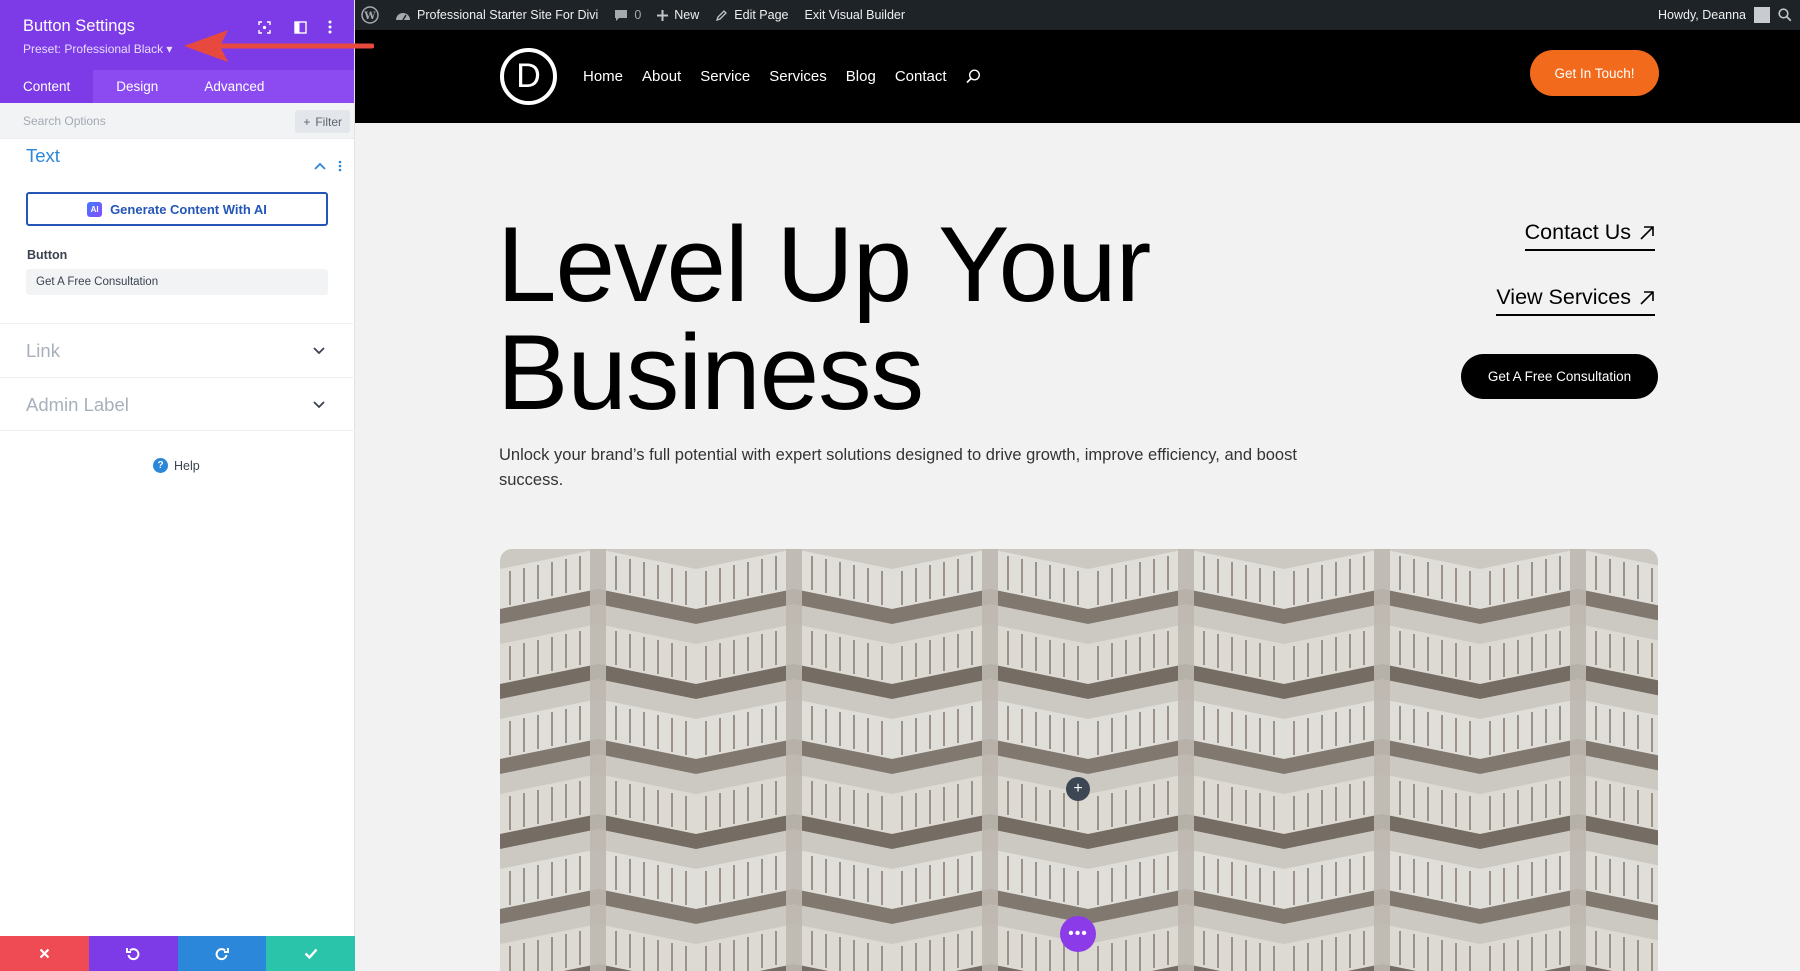 The height and width of the screenshot is (971, 1800). I want to click on more-actions-button: •••, so click(1078, 934).